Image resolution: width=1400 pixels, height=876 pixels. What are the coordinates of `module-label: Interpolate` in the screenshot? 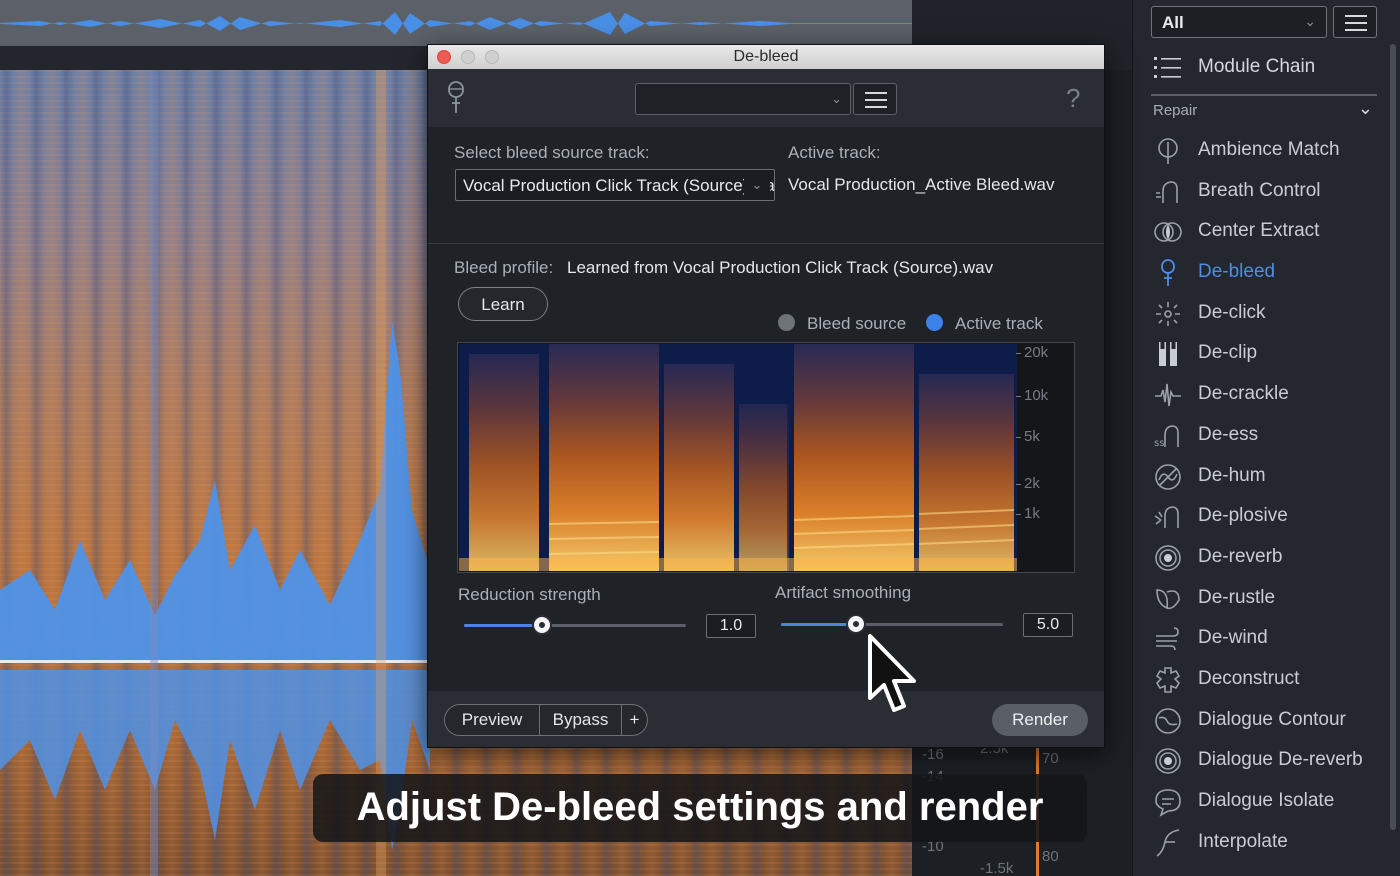 It's located at (1243, 841).